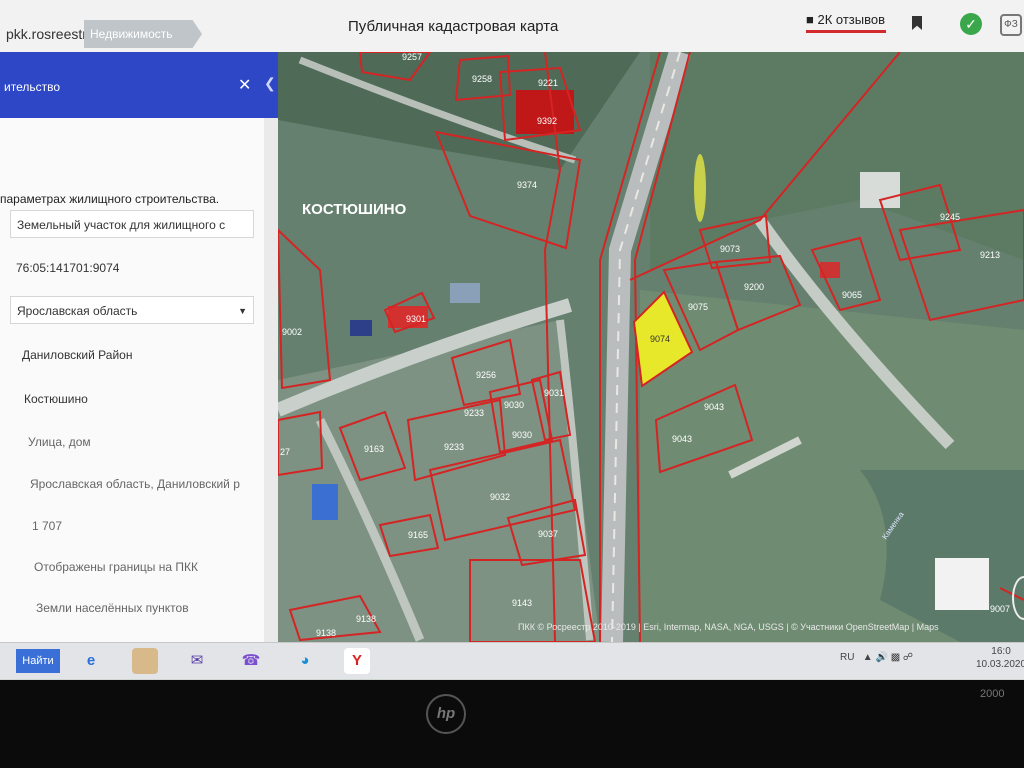  Describe the element at coordinates (145, 661) in the screenshot. I see `folder-icon` at that location.